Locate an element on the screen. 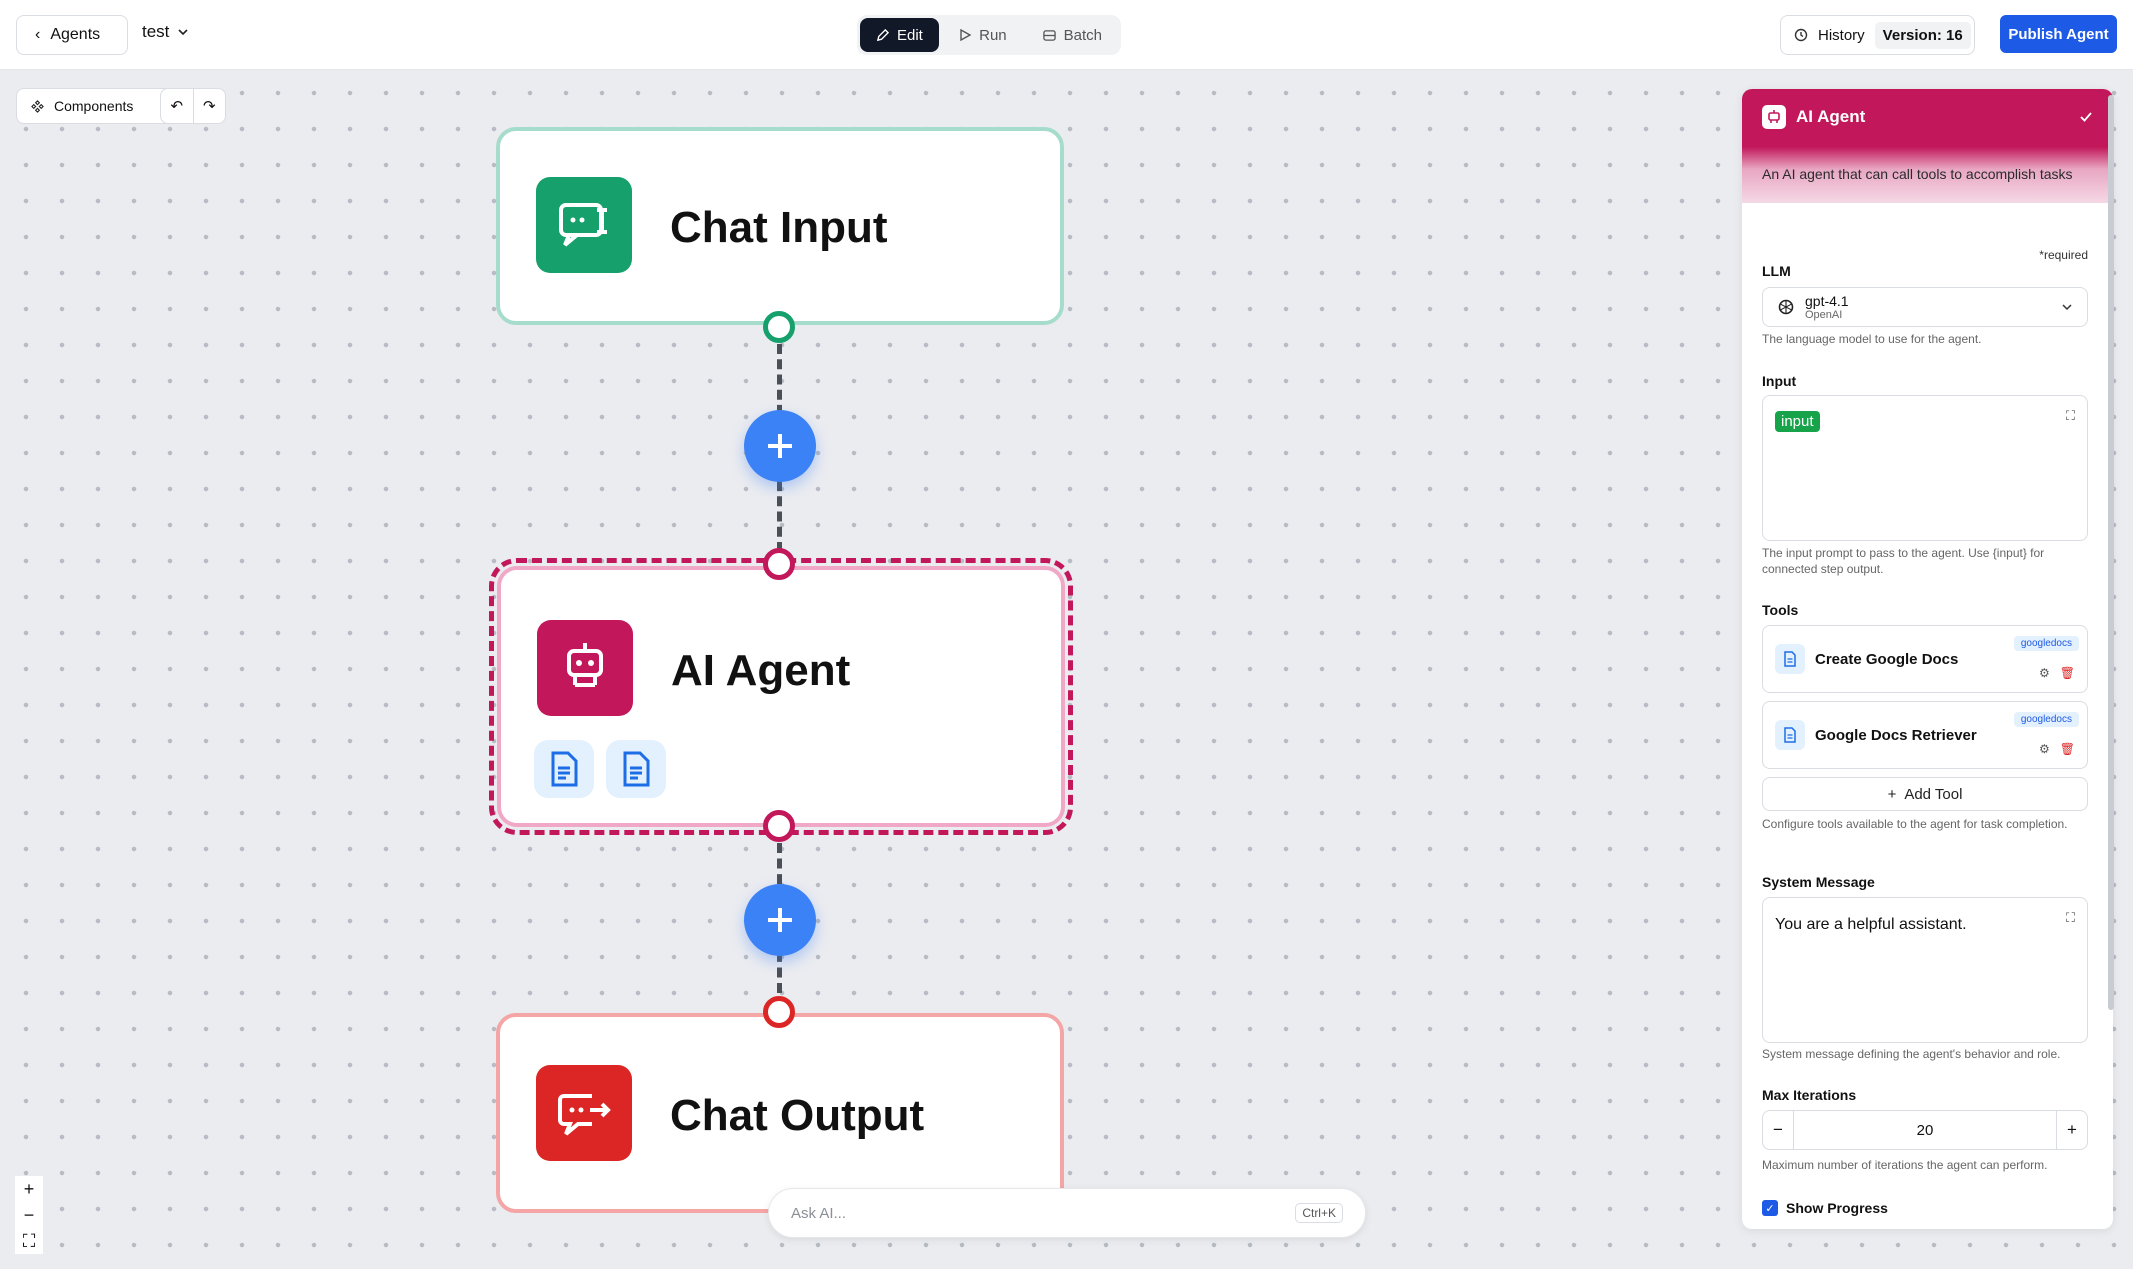 The width and height of the screenshot is (2133, 1269). version-badge: Version: 16 is located at coordinates (1922, 35).